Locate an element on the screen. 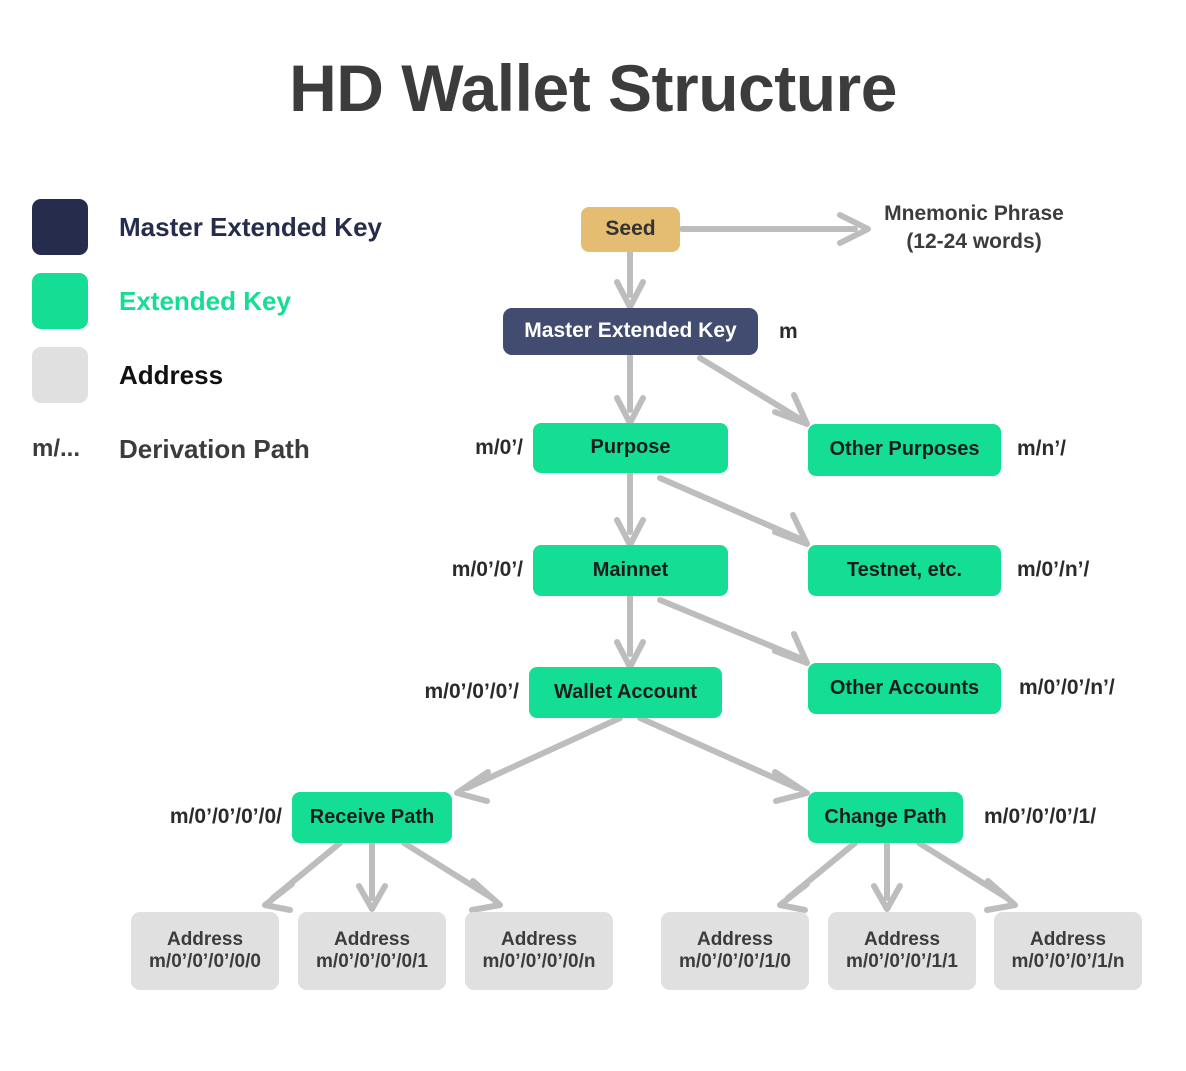  page-title: HD Wallet Structure is located at coordinates (593, 88).